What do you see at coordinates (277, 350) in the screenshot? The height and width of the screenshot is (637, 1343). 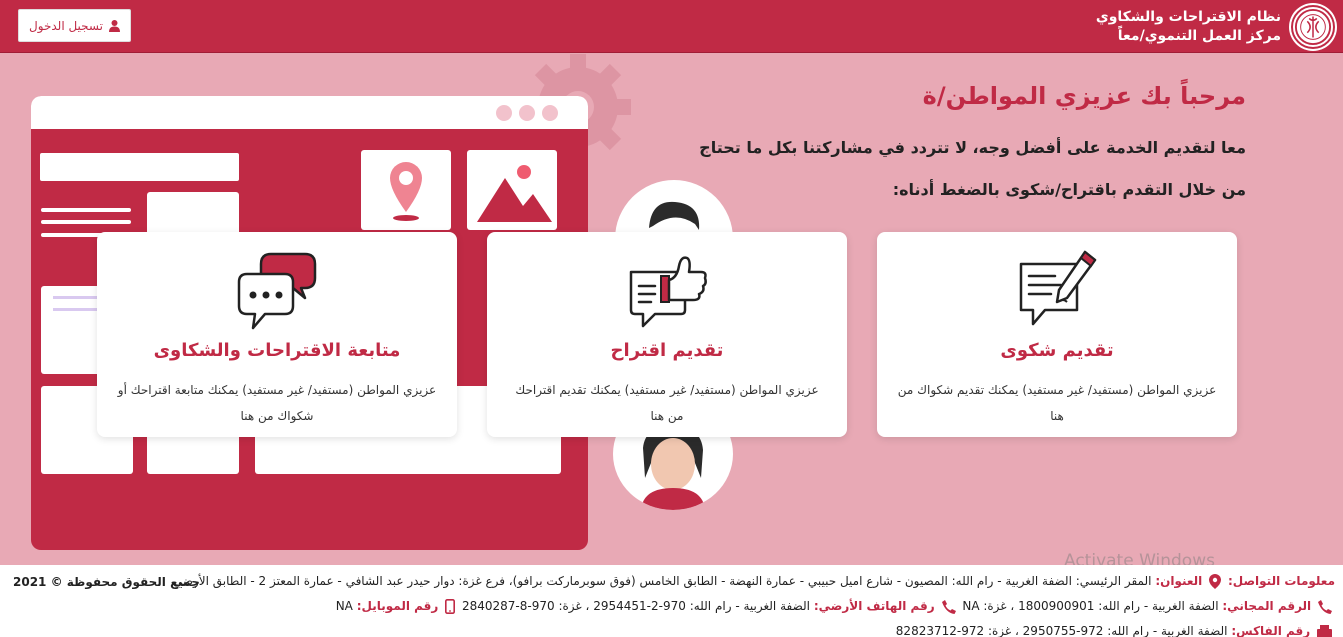 I see `card-title: متابعة الاقتراحات والشكاوى` at bounding box center [277, 350].